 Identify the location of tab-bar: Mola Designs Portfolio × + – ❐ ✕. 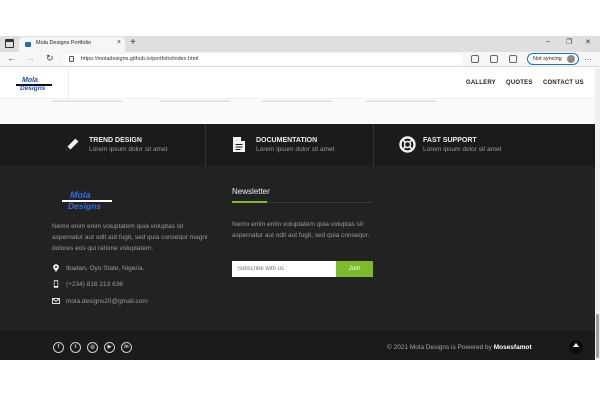
(300, 44).